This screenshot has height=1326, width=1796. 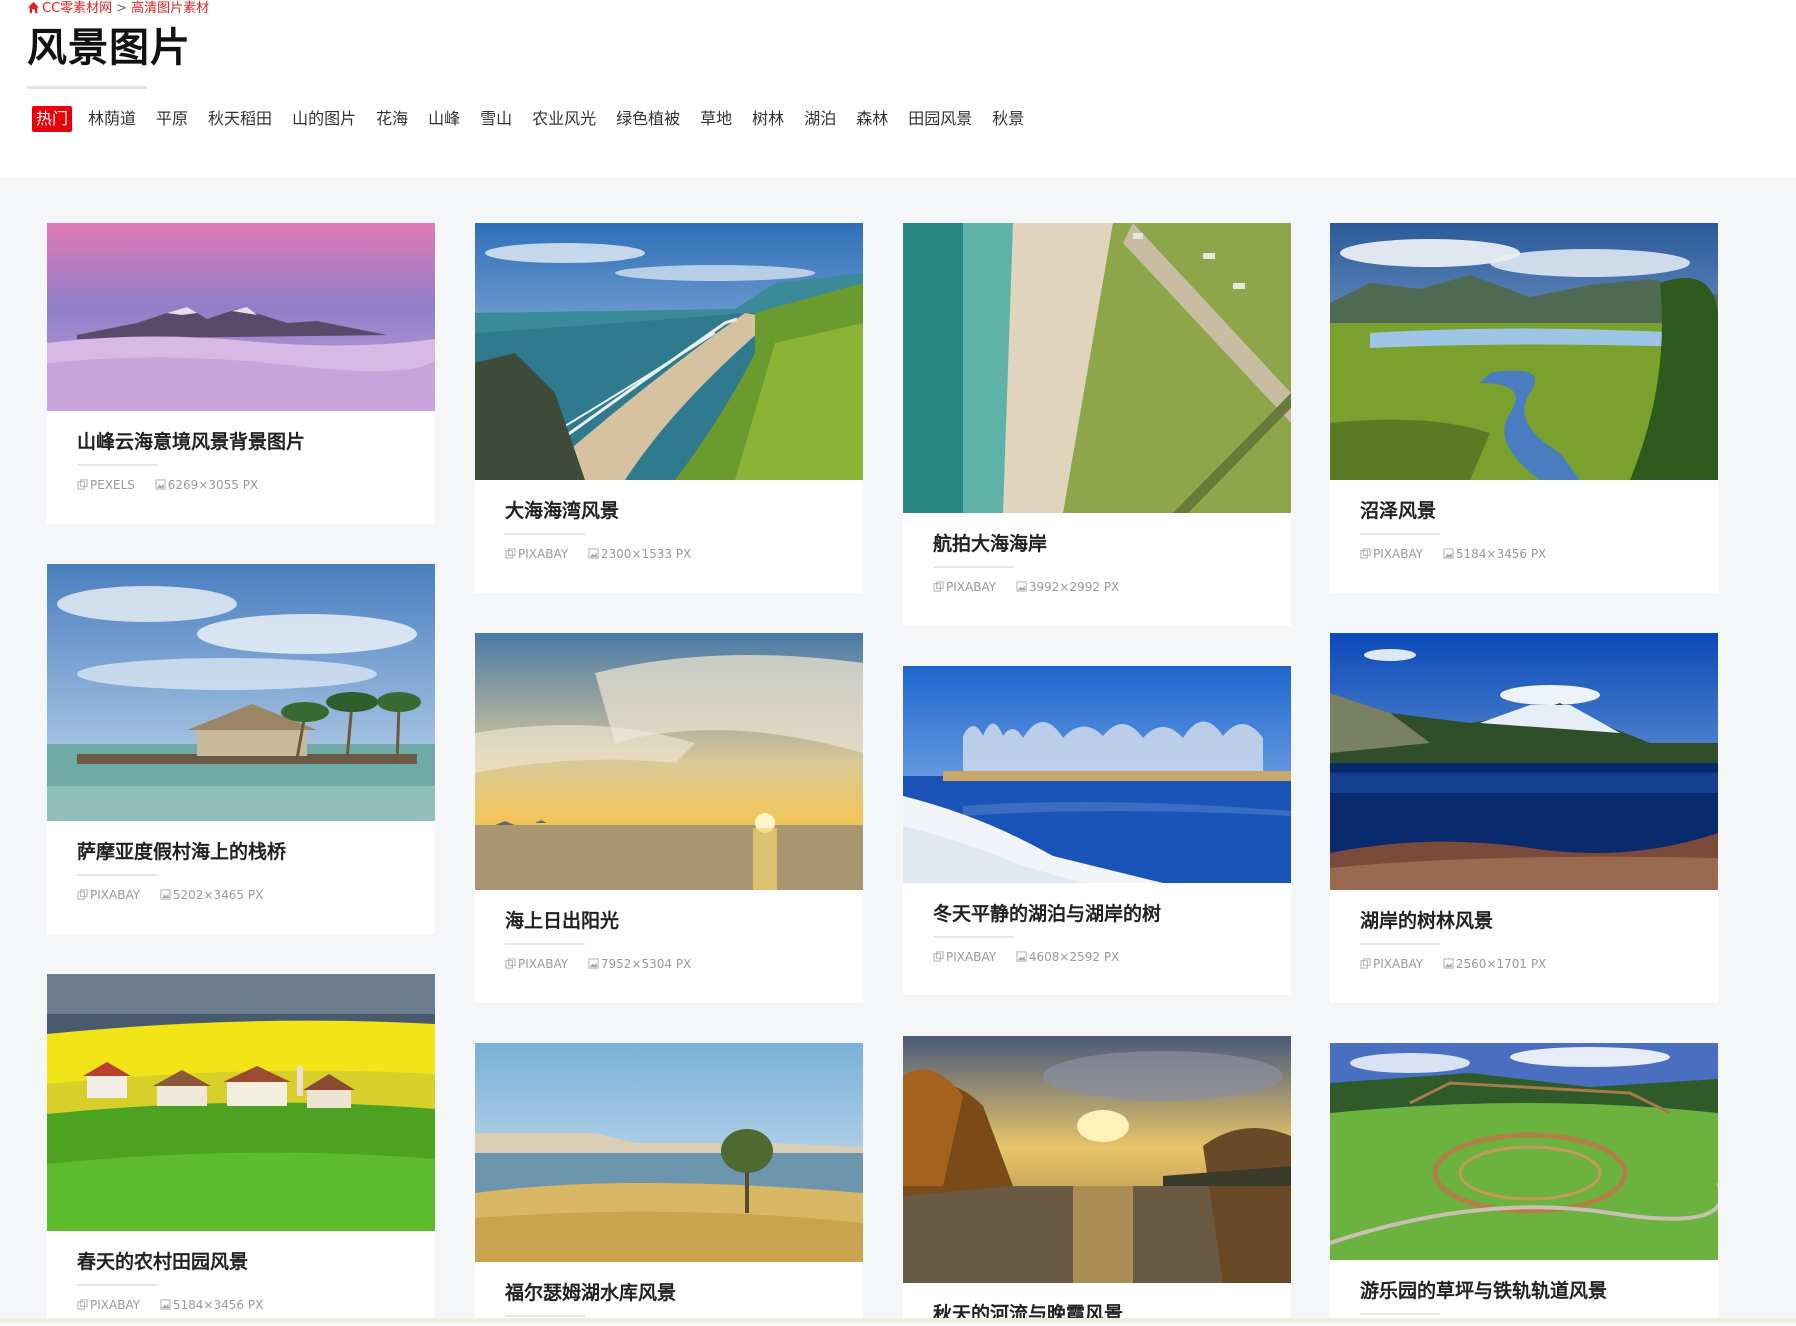 I want to click on tag-item: 雪山, so click(x=496, y=119).